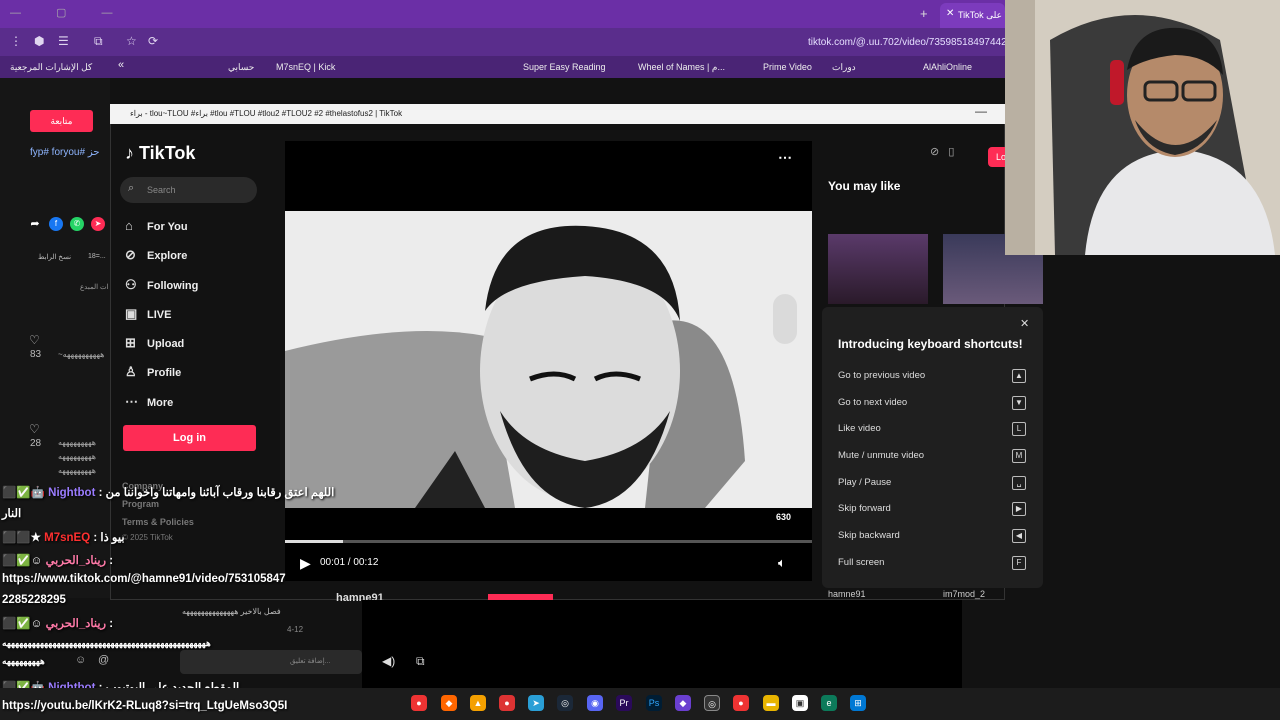 The width and height of the screenshot is (1280, 720). What do you see at coordinates (129, 153) in the screenshot?
I see `tiktok-note-icon: ♪` at bounding box center [129, 153].